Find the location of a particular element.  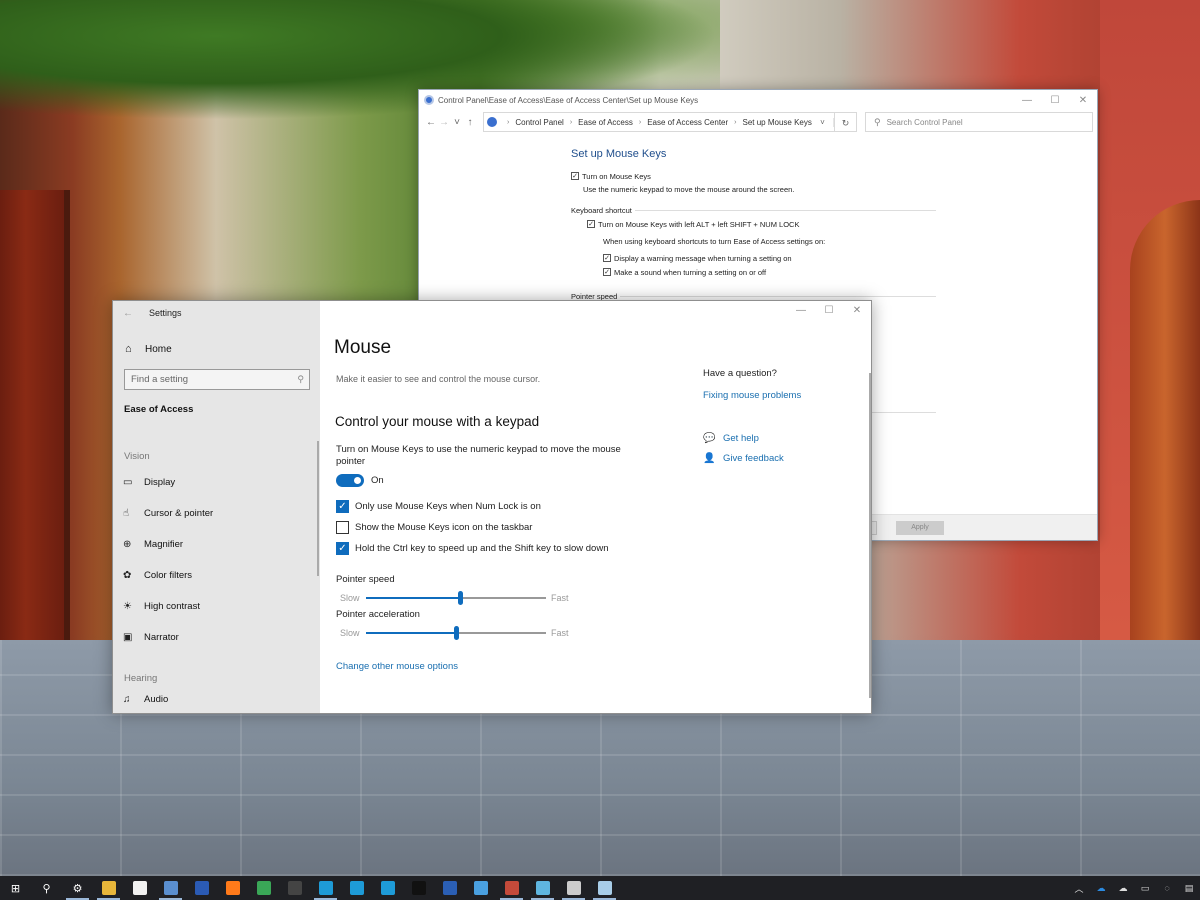

action-center-icon: ▤ is located at coordinates (1189, 888).